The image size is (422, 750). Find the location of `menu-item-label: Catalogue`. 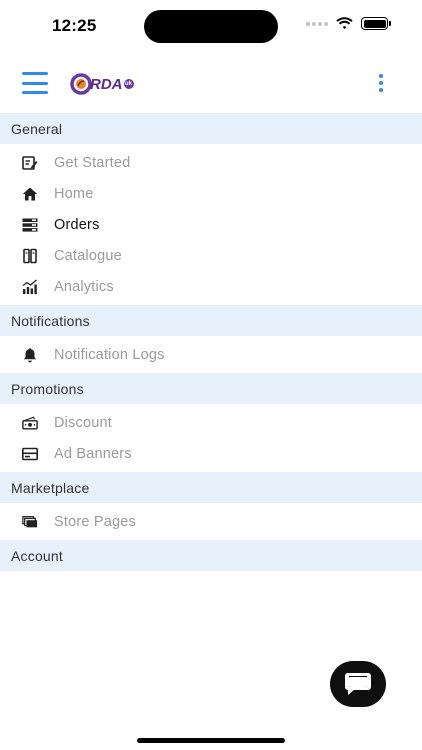

menu-item-label: Catalogue is located at coordinates (88, 255).